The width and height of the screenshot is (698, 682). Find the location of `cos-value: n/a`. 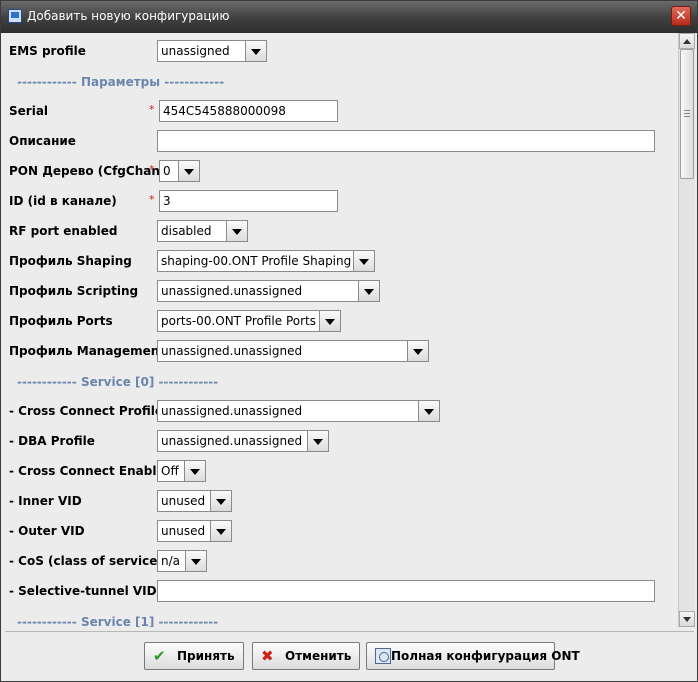

cos-value: n/a is located at coordinates (171, 561).